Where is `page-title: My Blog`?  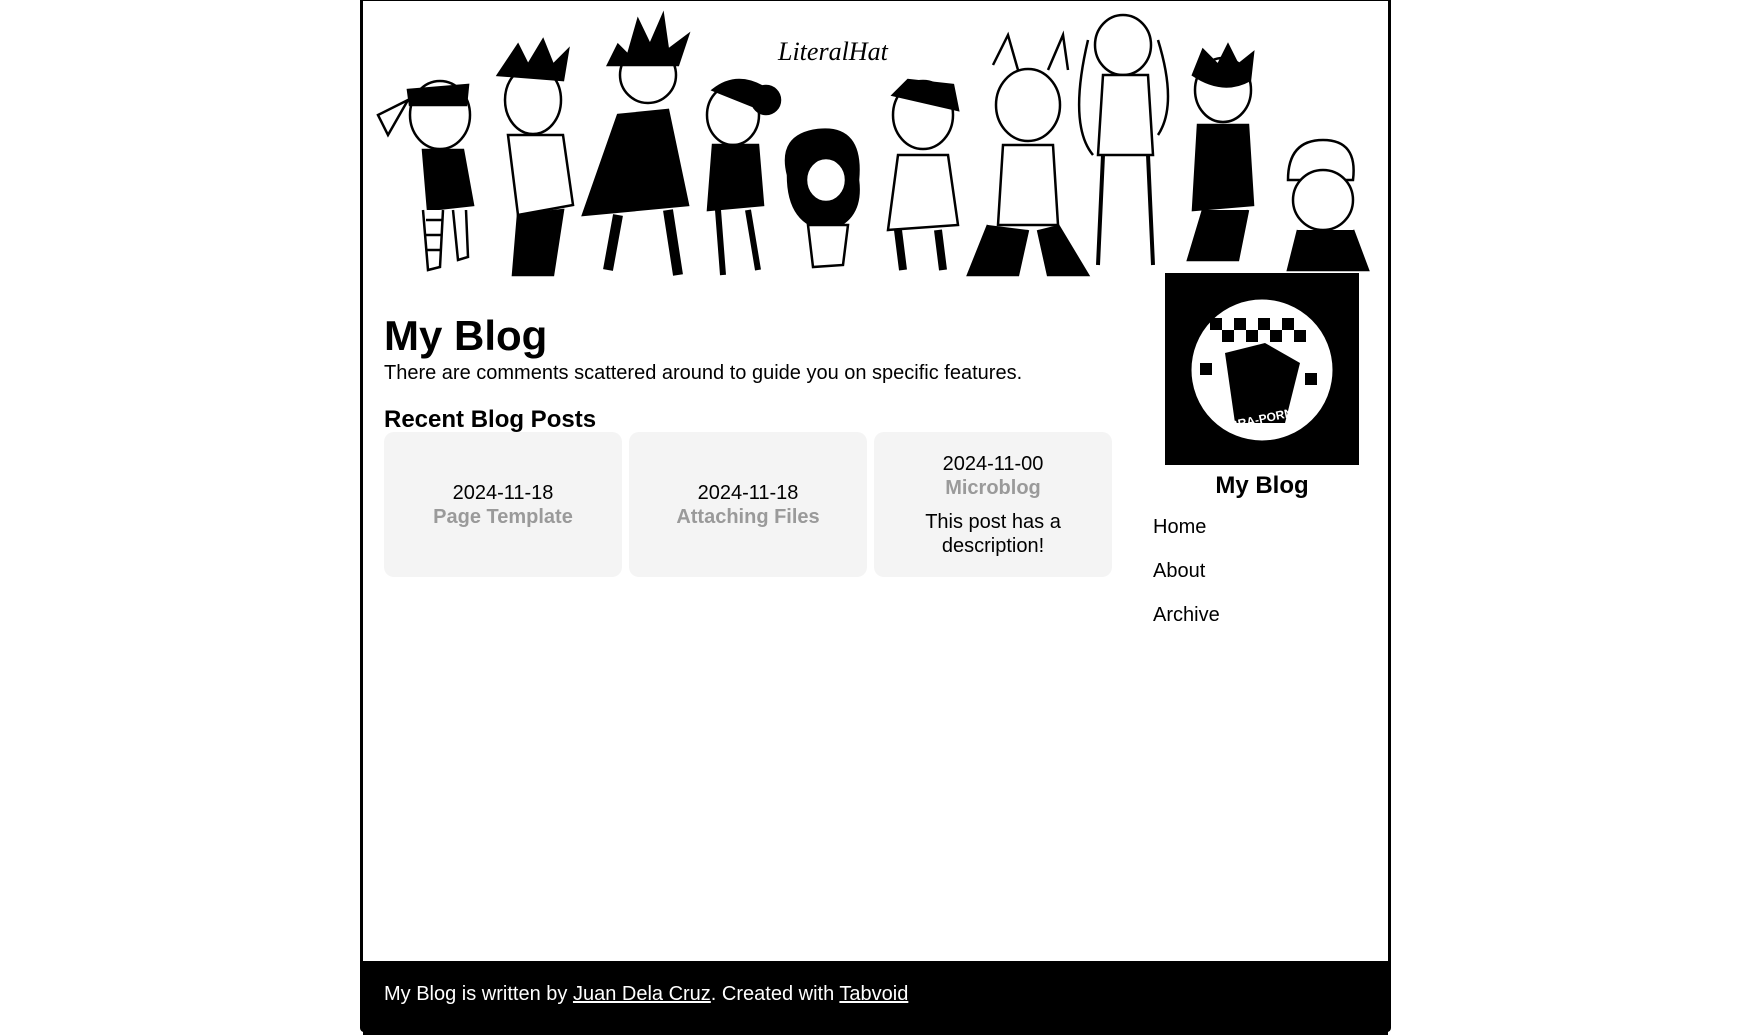
page-title: My Blog is located at coordinates (466, 335).